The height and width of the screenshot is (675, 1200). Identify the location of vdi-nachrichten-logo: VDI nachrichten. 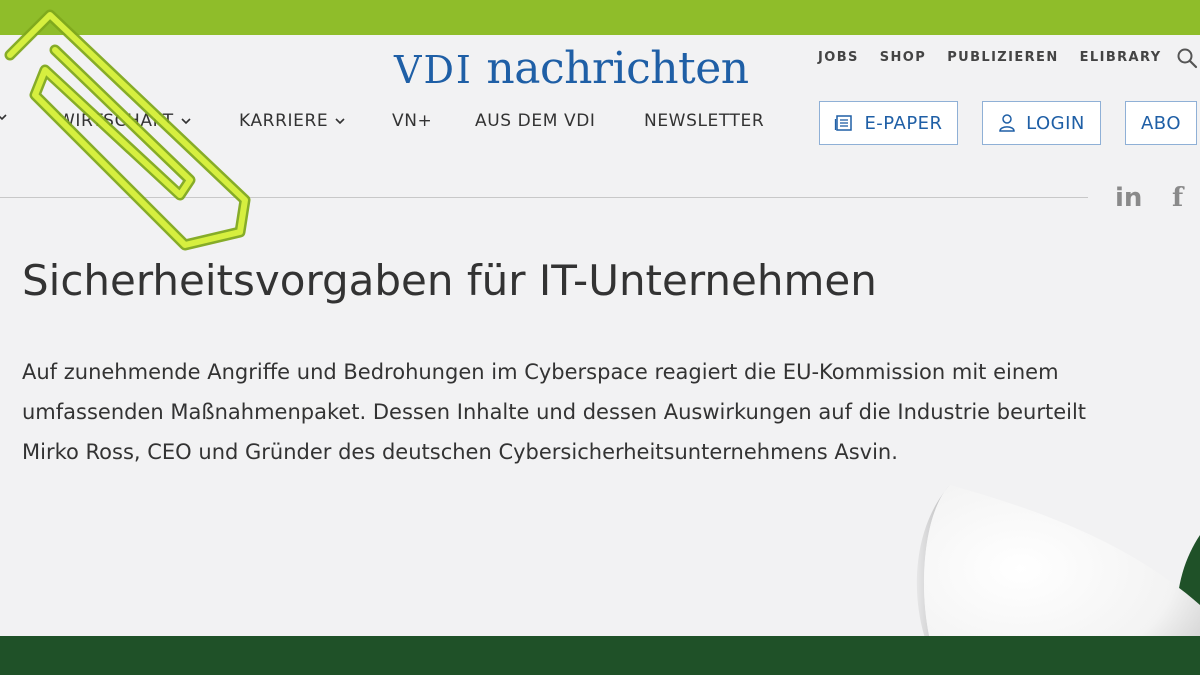
(571, 69).